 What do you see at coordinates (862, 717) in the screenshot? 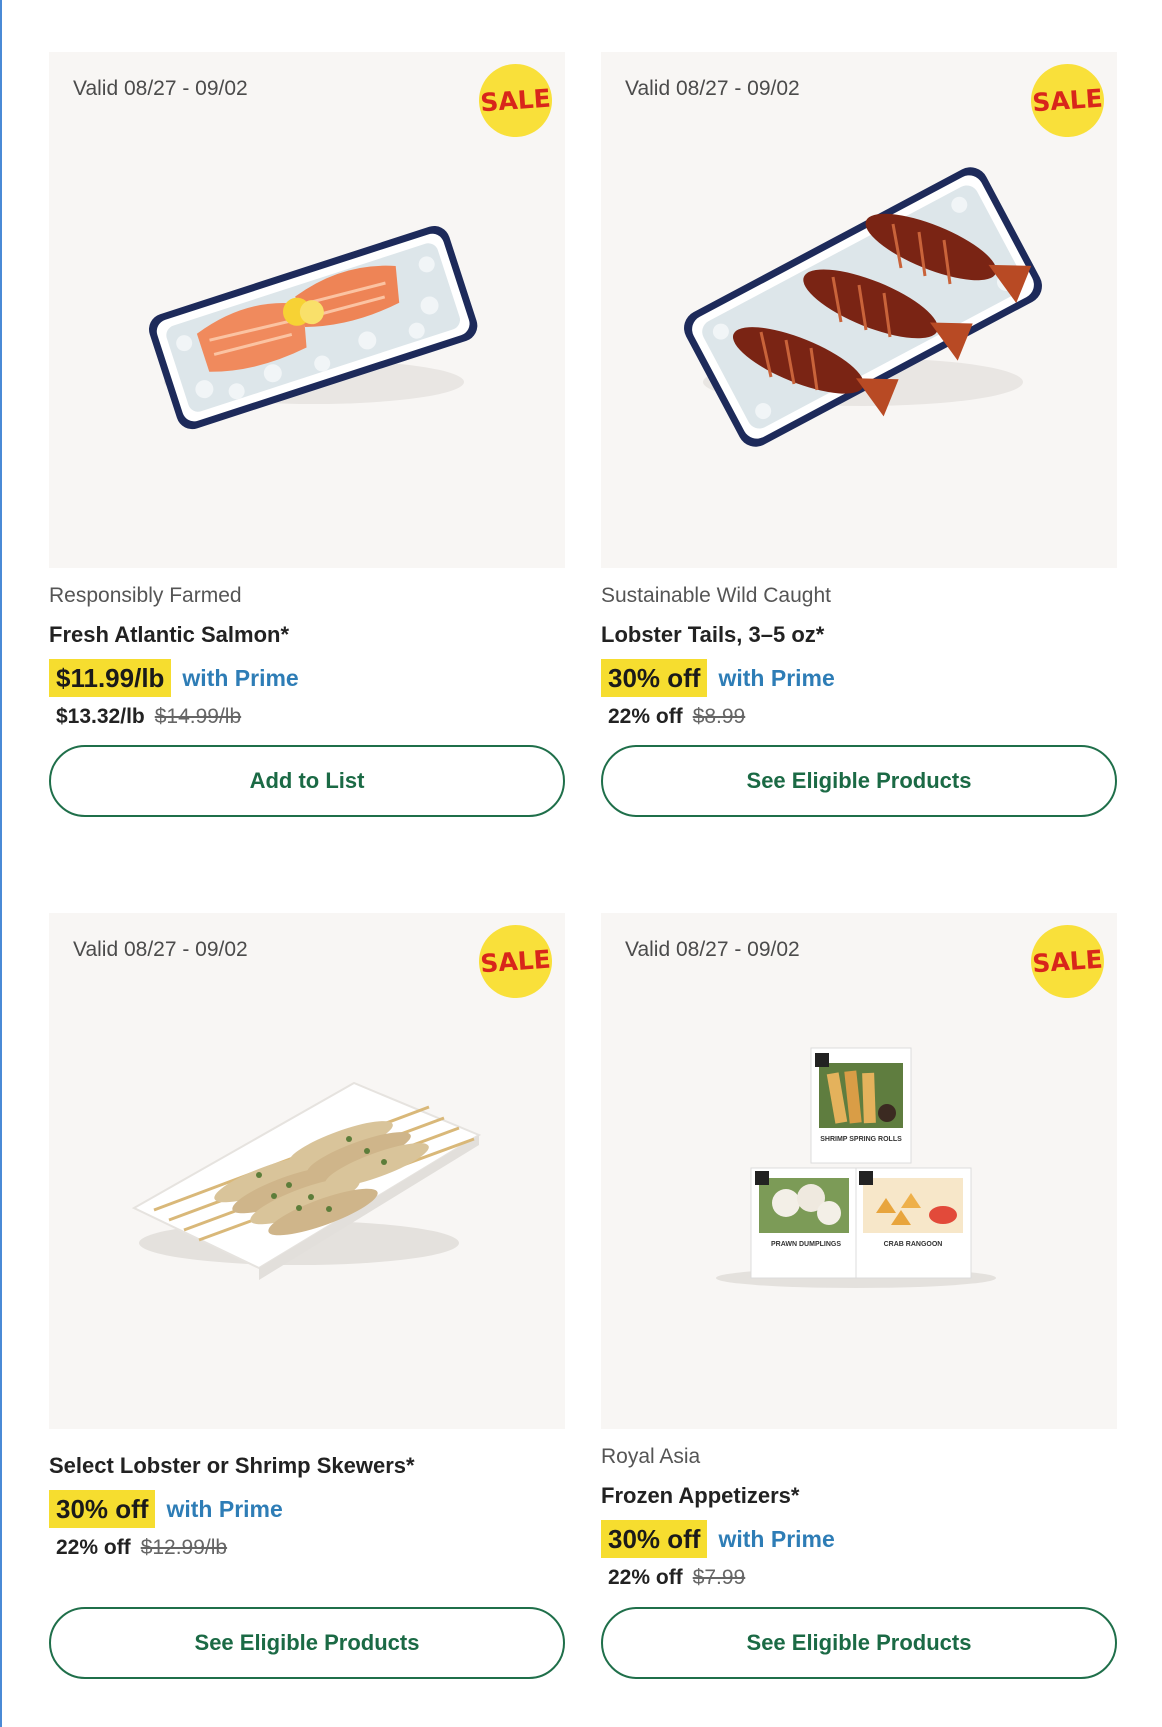
I see `regular-price-line: 22% off $8.99` at bounding box center [862, 717].